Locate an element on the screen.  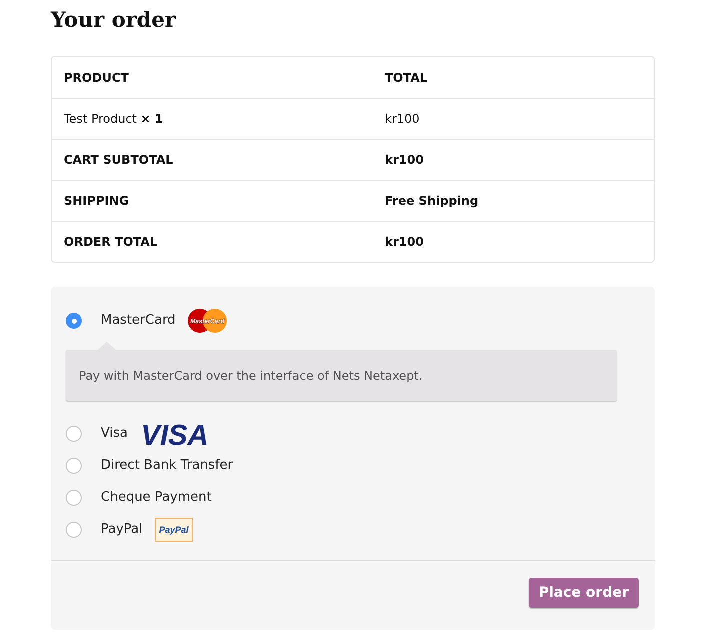
paypal-logo: PayPal is located at coordinates (173, 530).